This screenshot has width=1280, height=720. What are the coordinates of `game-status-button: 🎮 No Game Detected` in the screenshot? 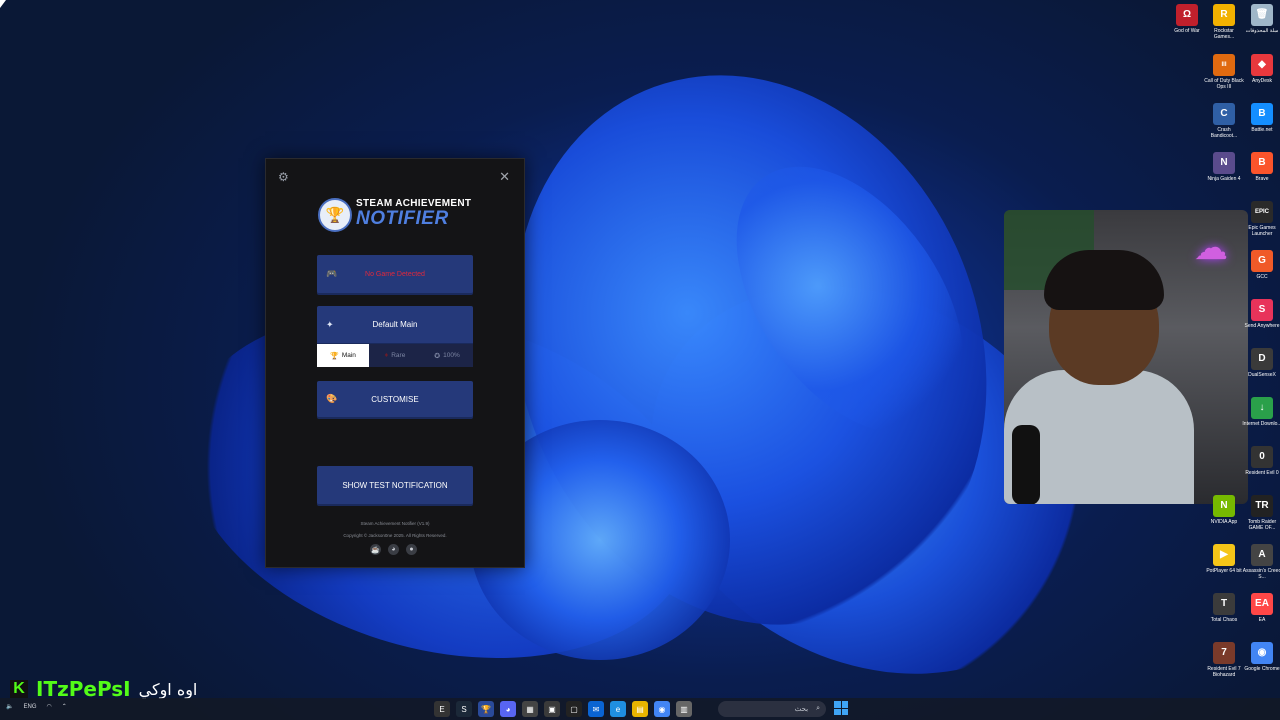 It's located at (395, 274).